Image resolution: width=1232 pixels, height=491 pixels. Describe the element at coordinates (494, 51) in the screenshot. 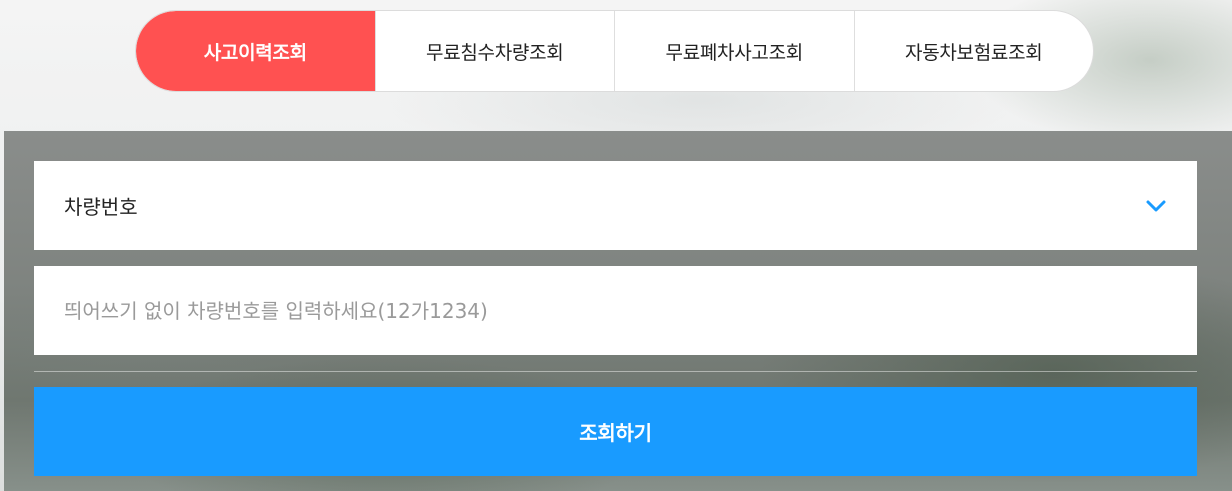

I see `tab-flood-vehicle: 무료침수차량조회` at that location.